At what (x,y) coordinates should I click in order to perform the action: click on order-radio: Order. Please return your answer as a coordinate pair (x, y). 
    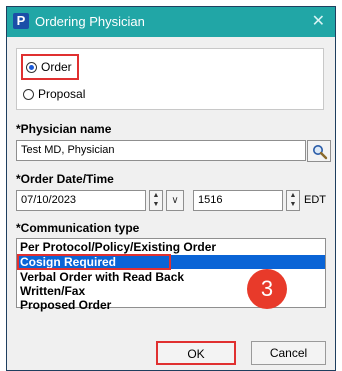
    Looking at the image, I should click on (50, 67).